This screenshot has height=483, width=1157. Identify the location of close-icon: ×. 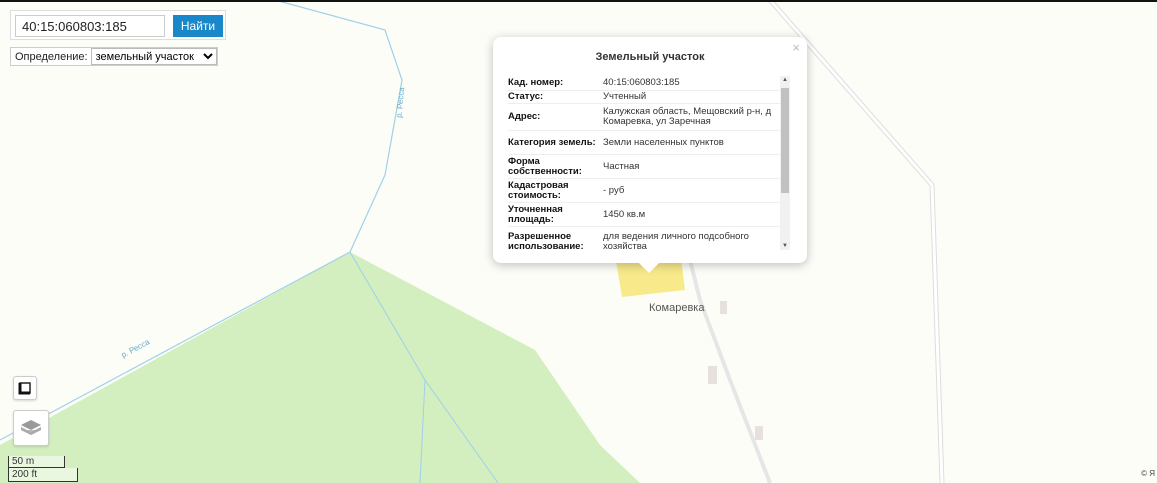
(796, 47).